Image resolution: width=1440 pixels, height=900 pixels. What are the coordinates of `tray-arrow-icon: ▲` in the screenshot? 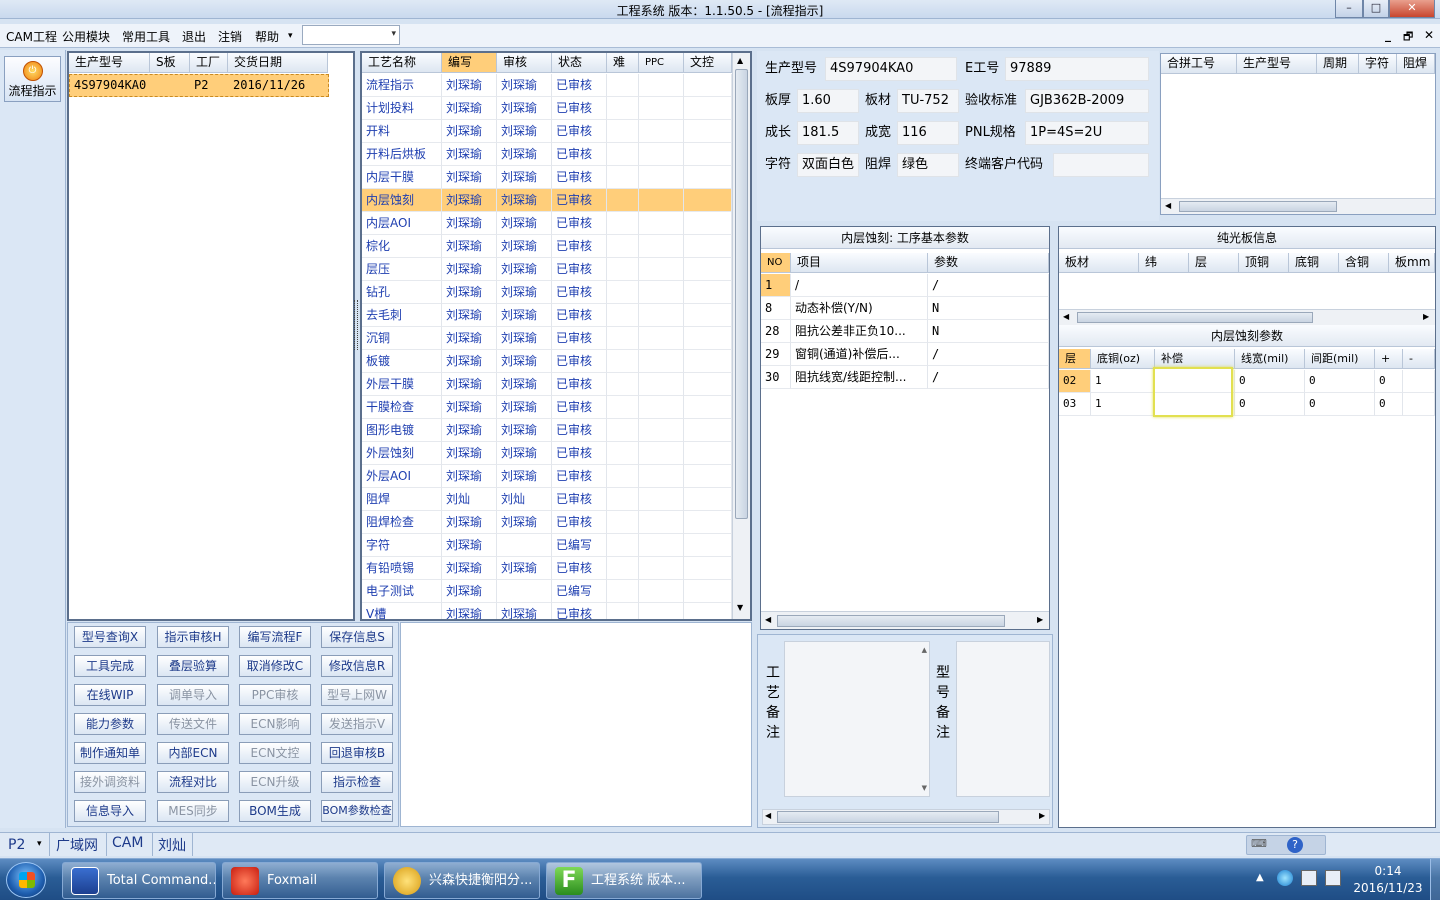 It's located at (1260, 877).